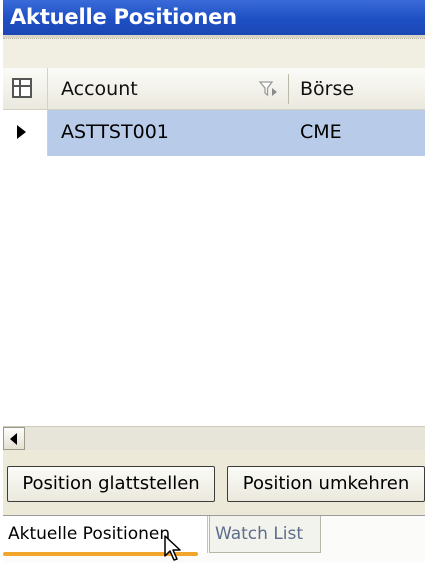 This screenshot has height=563, width=425. Describe the element at coordinates (21, 132) in the screenshot. I see `current-row-arrow-icon` at that location.